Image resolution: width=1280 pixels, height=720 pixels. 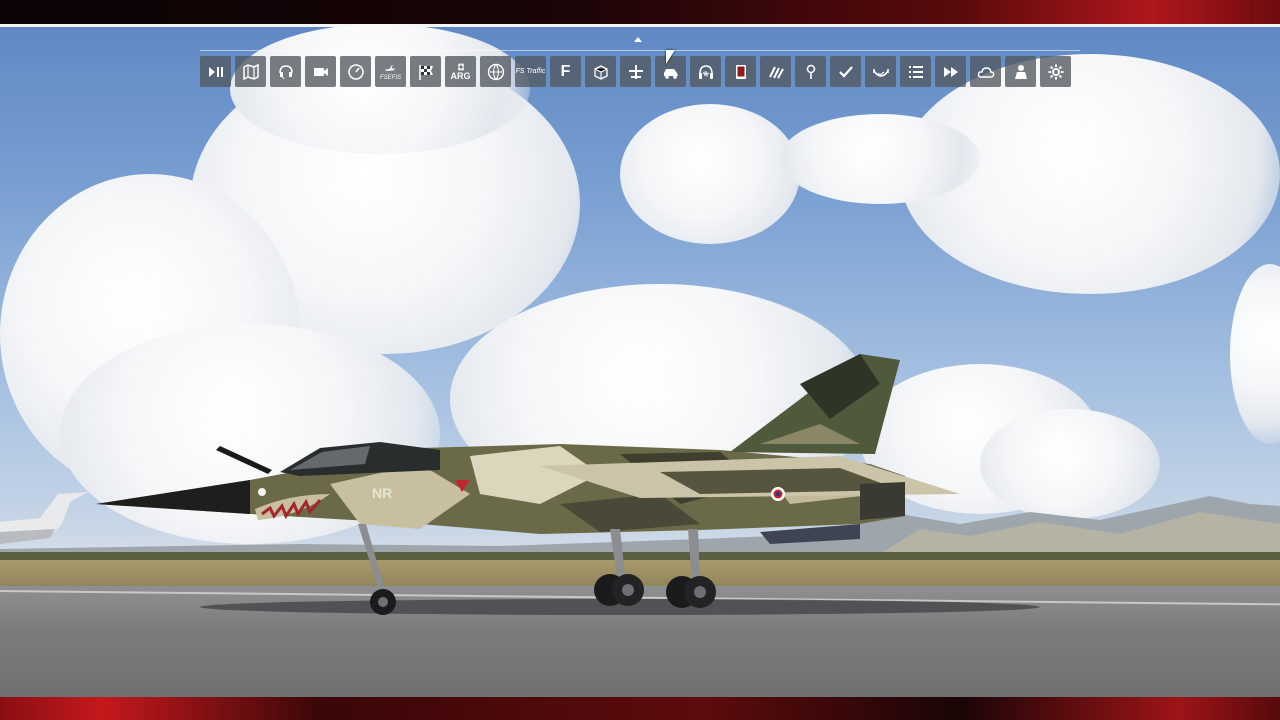 I want to click on gear-icon, so click(x=1055, y=71).